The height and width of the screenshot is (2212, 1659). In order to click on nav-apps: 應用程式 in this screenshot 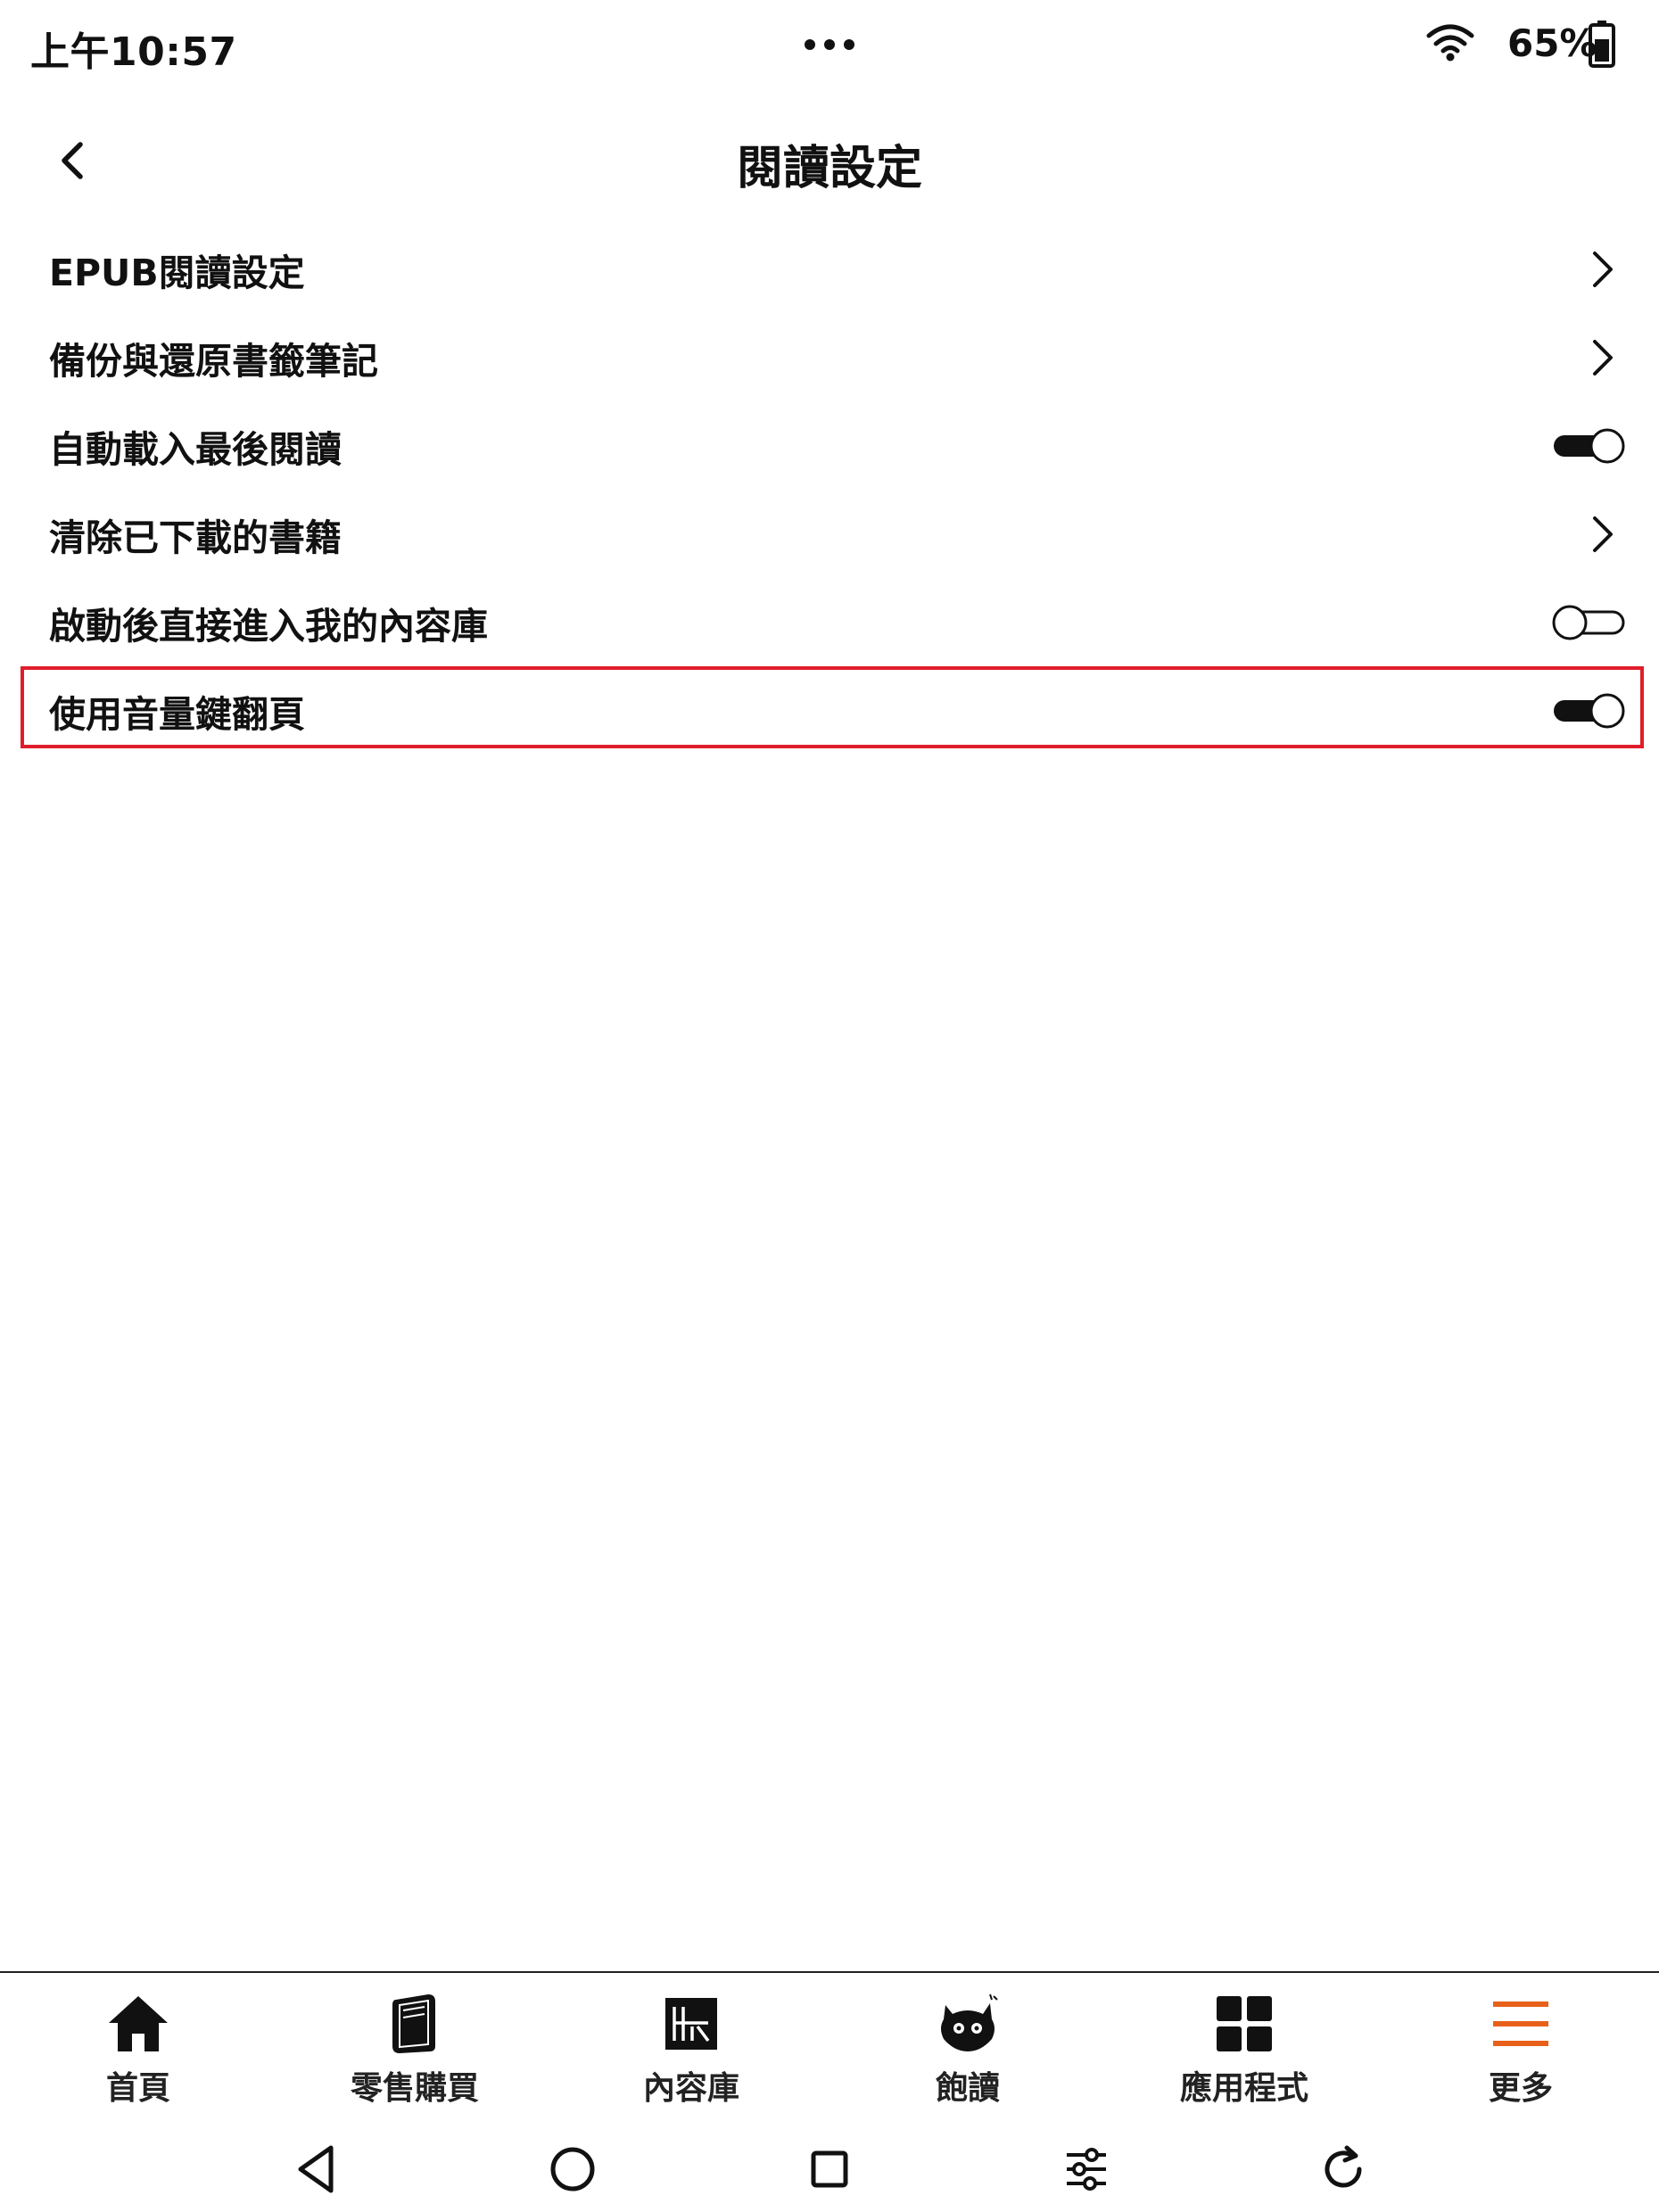, I will do `click(1244, 2045)`.